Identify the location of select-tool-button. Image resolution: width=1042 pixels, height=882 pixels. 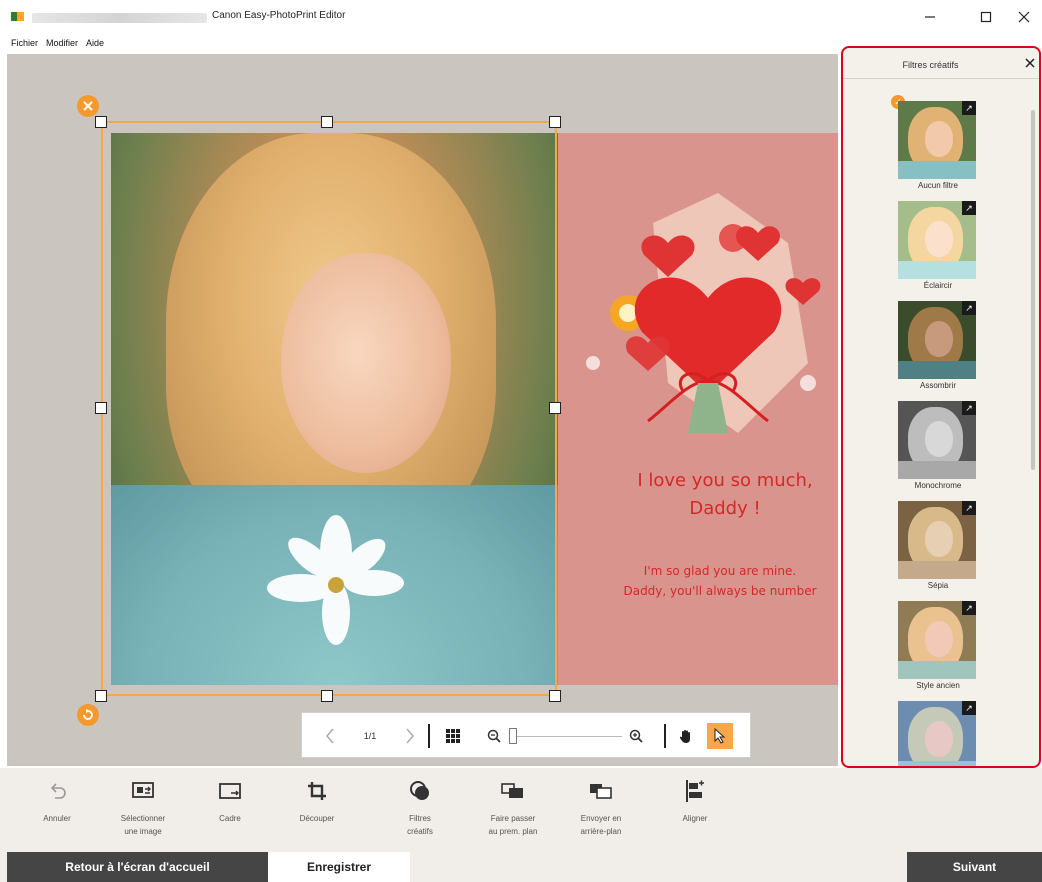
(720, 736).